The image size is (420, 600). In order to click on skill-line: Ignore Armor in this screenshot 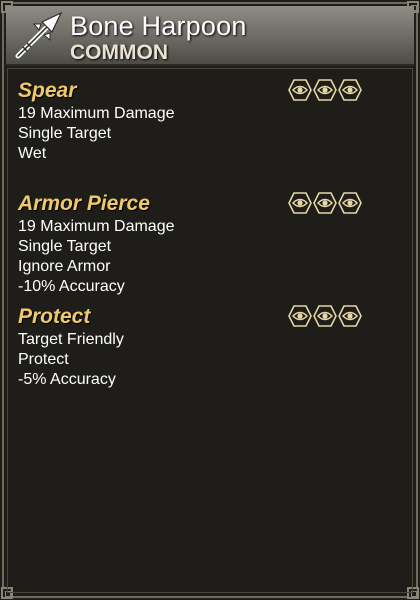, I will do `click(64, 266)`.